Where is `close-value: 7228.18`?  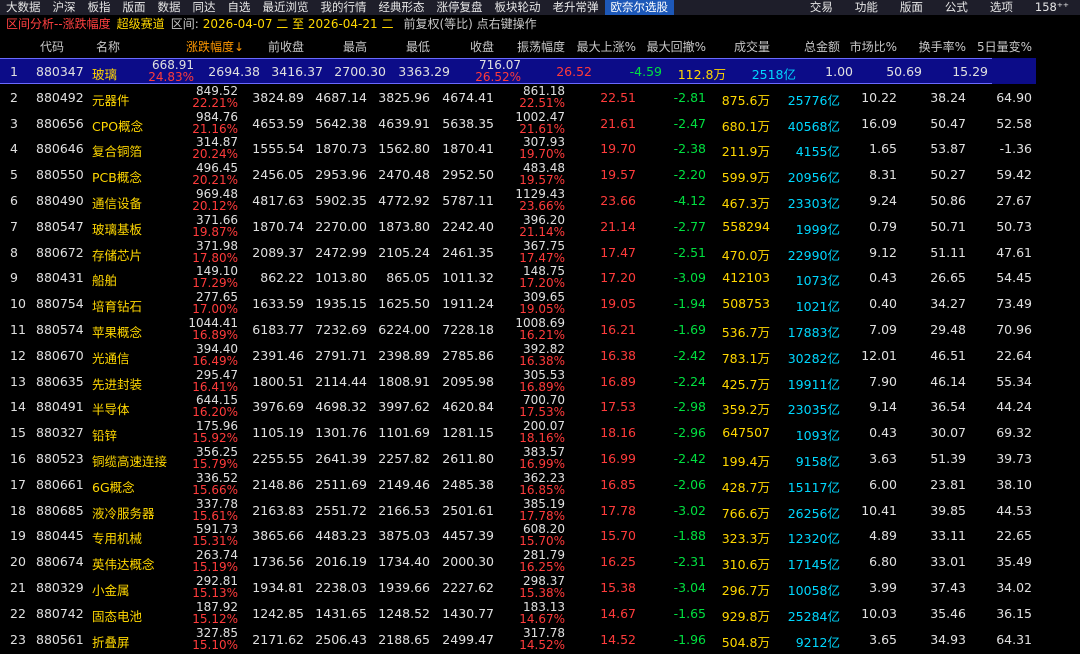 close-value: 7228.18 is located at coordinates (468, 329).